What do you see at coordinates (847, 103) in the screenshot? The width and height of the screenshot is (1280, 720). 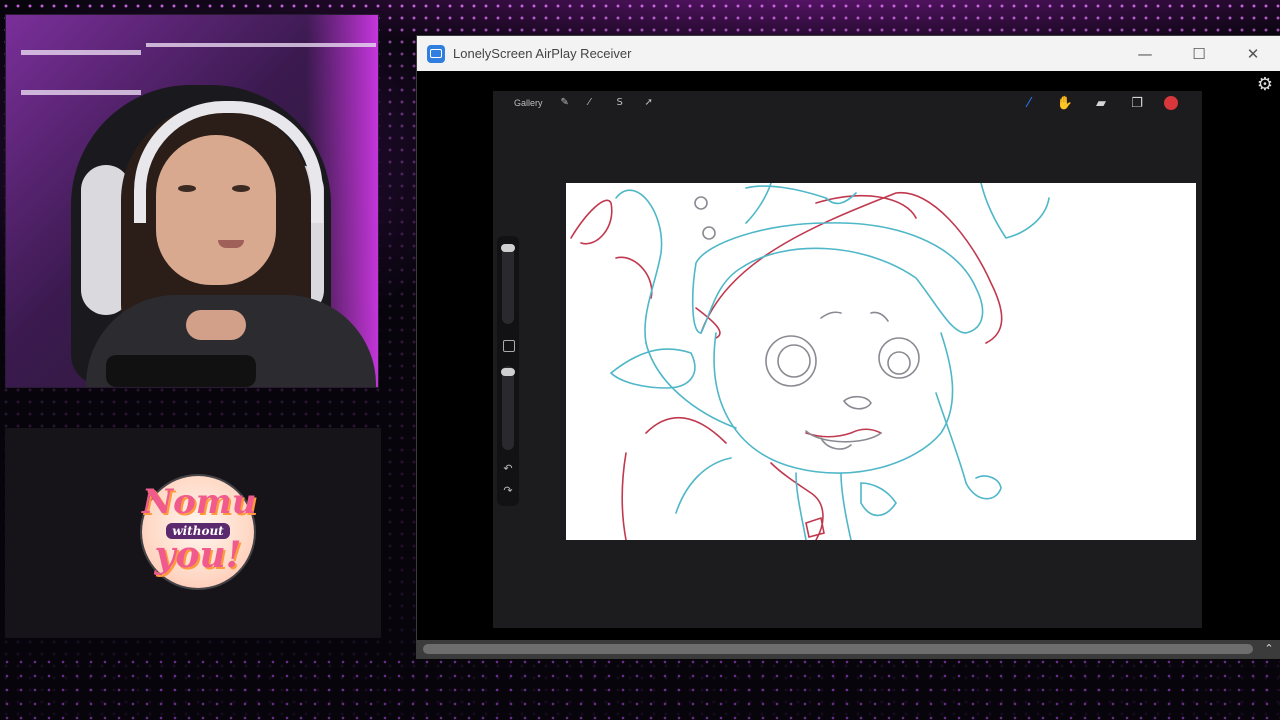 I see `procreate-toolbar: Gallery ✎ ⁄ S ➚ ⁄ ✋ ▰ ❐` at bounding box center [847, 103].